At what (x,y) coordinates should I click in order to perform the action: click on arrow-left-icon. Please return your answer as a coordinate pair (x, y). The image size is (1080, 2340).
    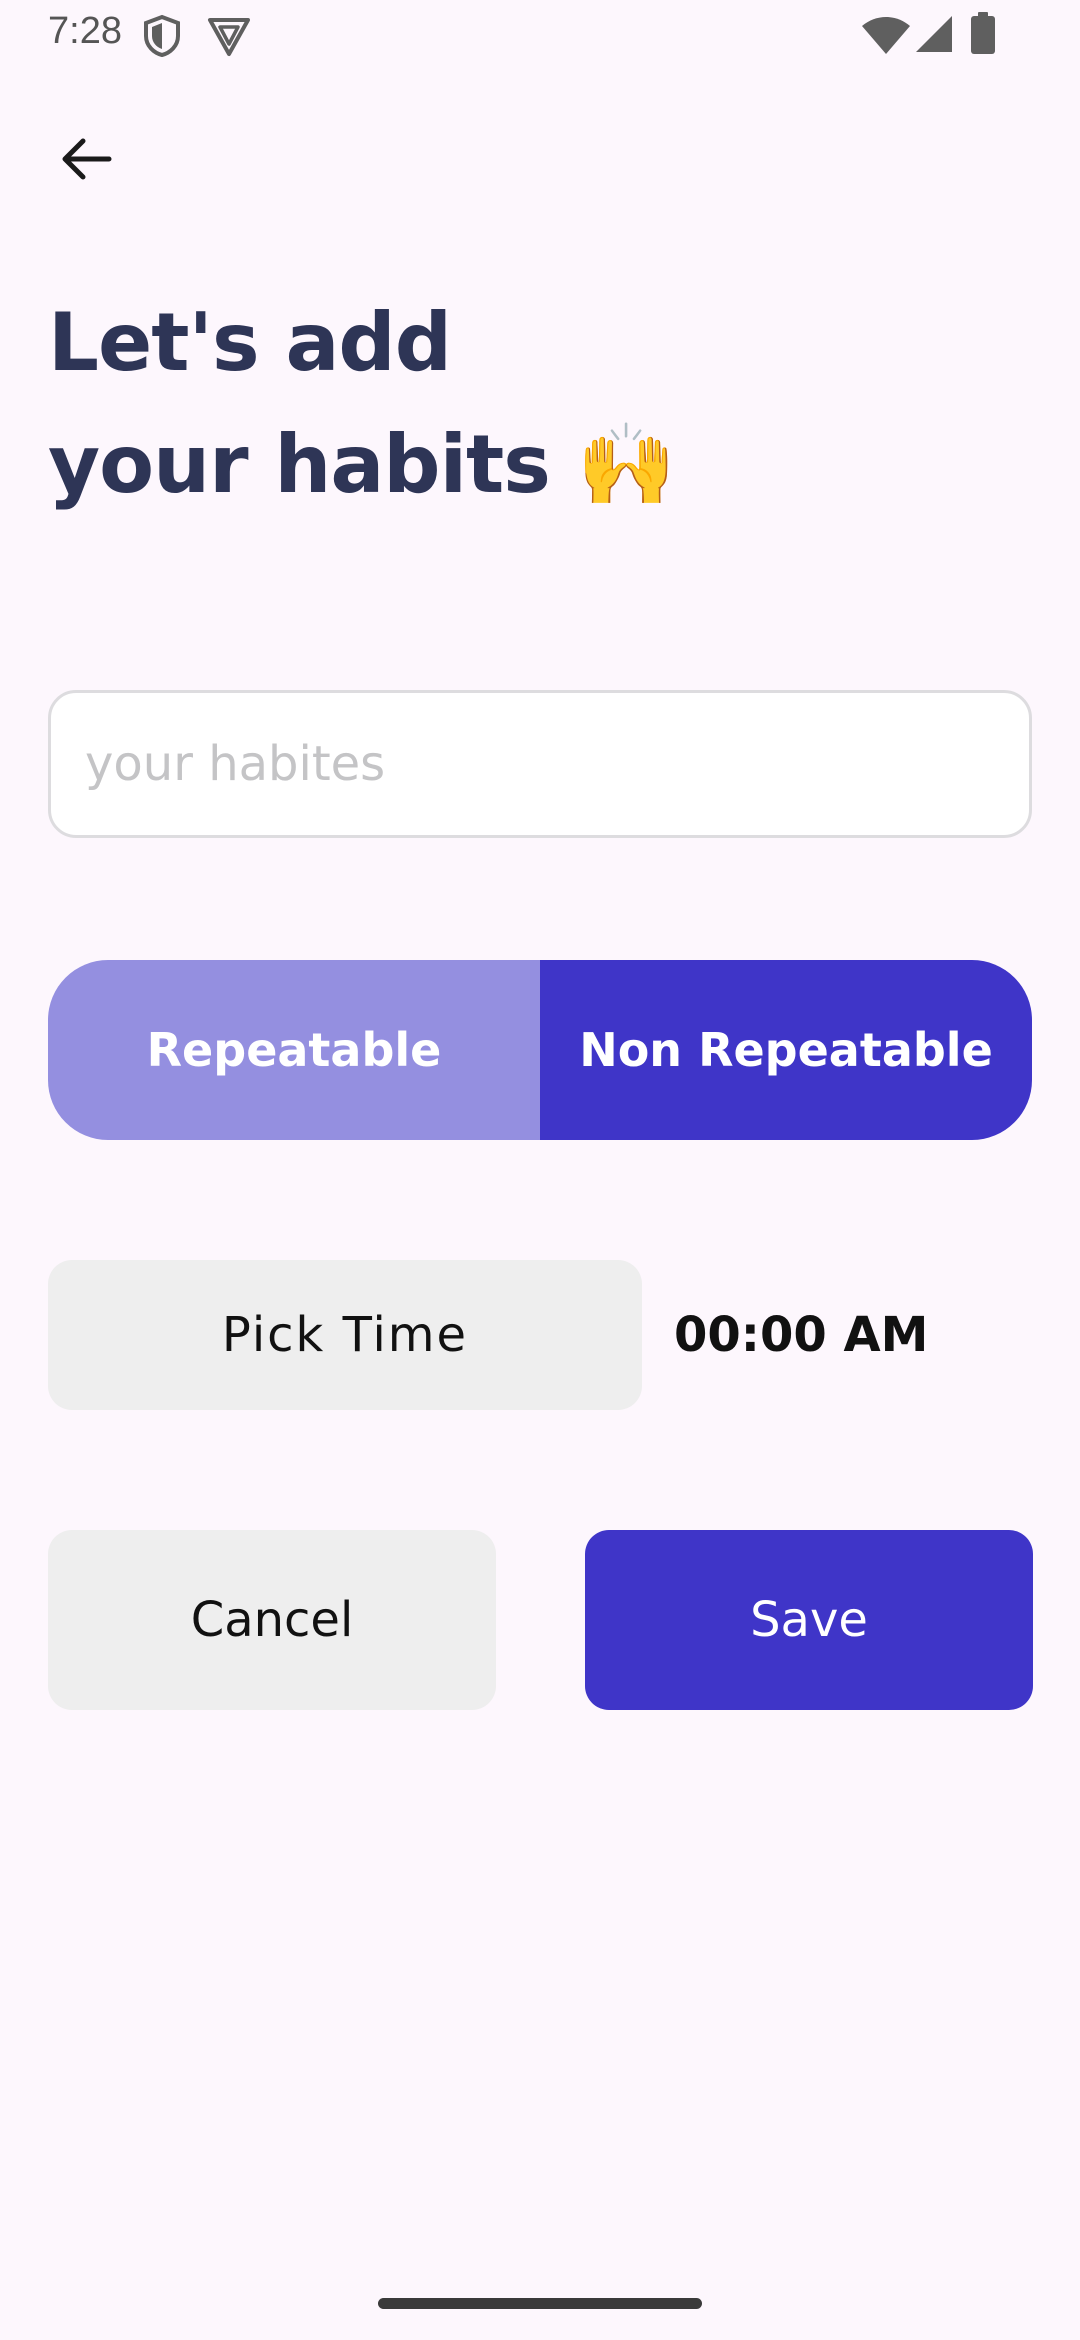
    Looking at the image, I should click on (85, 161).